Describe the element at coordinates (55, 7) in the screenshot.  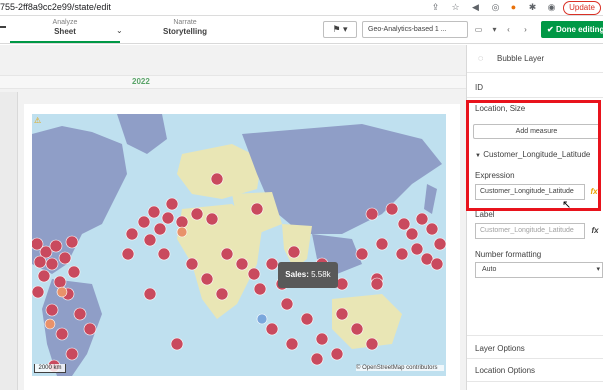
I see `address-bar-url: 755-2ff8a9cc2e99/state/edit` at that location.